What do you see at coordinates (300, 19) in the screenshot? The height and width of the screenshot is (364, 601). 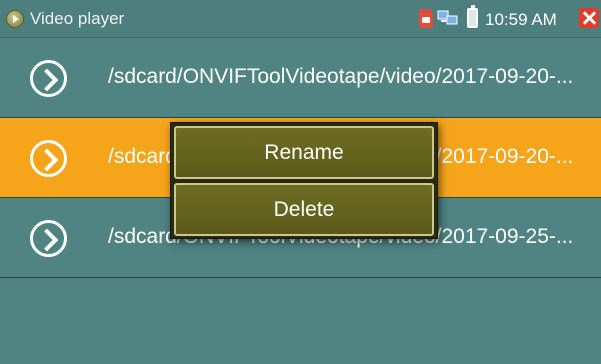 I see `title-bar: Video player 10:59 AM` at bounding box center [300, 19].